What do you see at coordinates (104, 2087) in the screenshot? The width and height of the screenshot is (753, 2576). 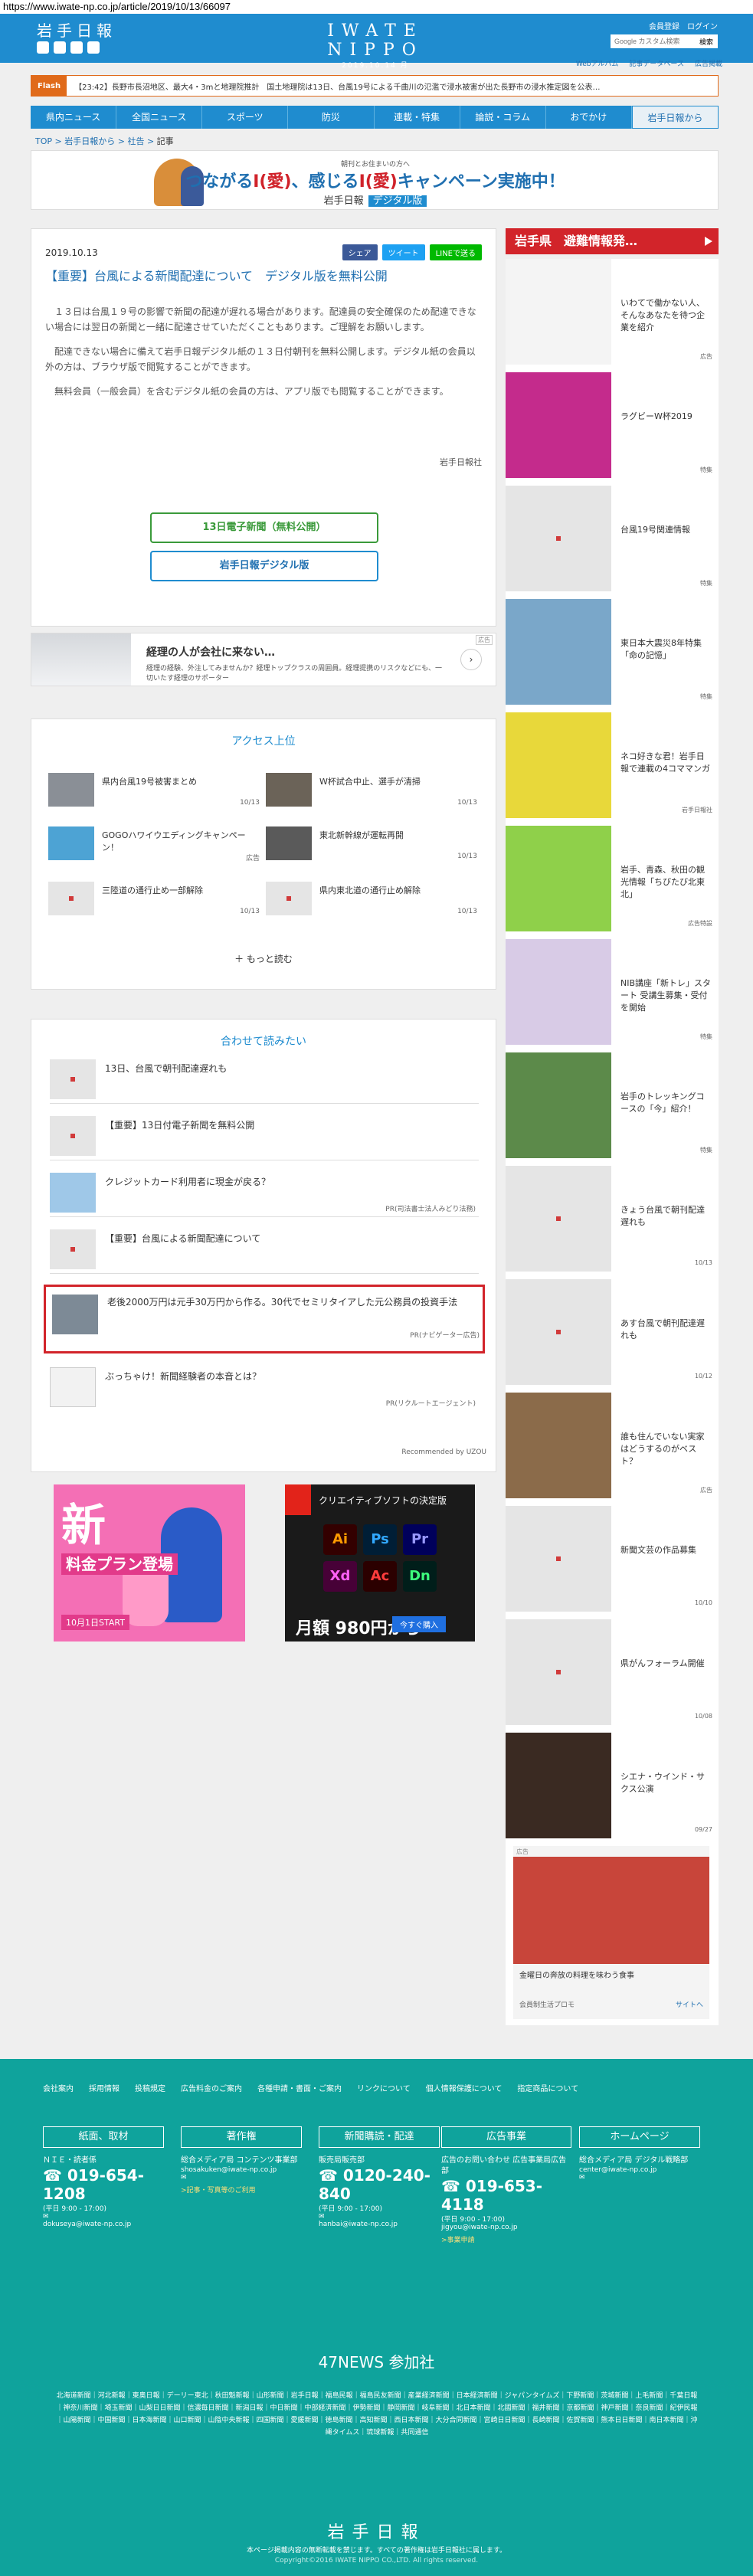 I see `footer-link: 採用情報` at bounding box center [104, 2087].